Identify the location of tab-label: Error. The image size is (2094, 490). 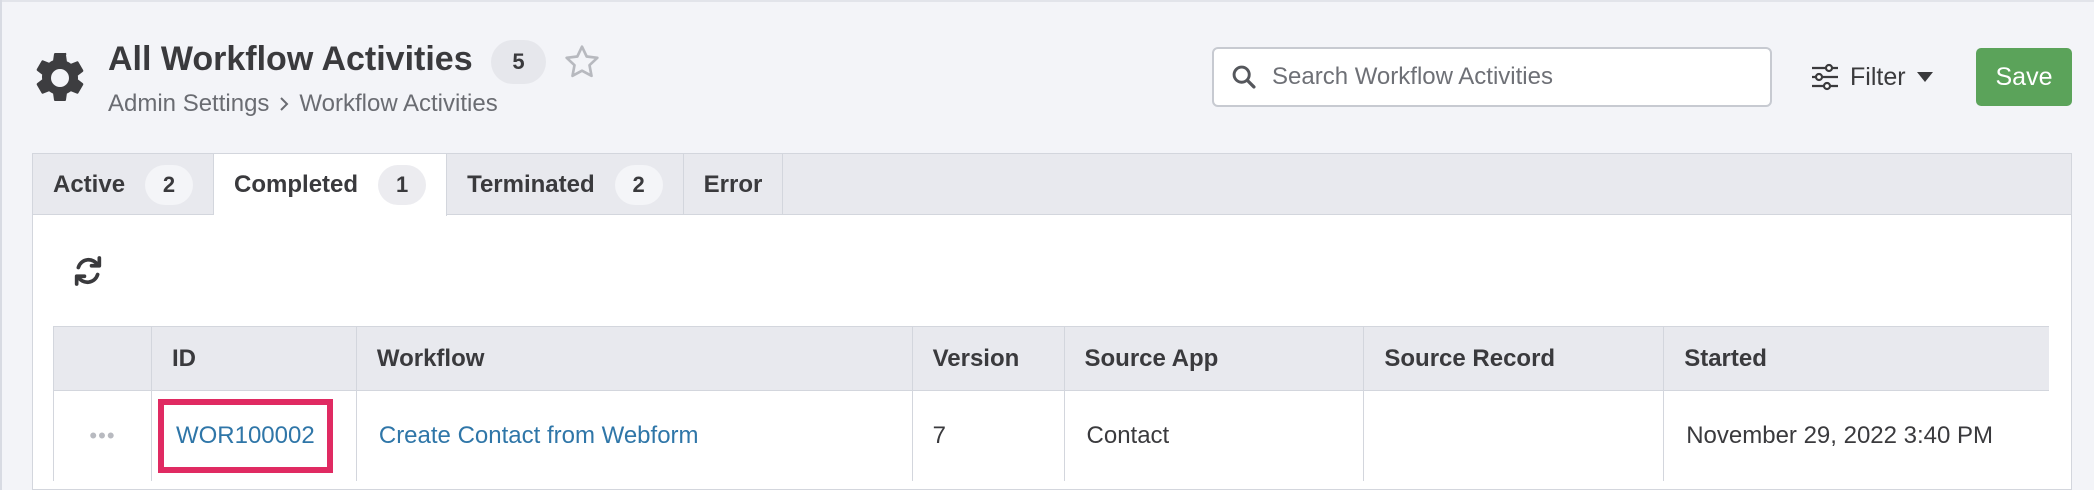
(733, 184).